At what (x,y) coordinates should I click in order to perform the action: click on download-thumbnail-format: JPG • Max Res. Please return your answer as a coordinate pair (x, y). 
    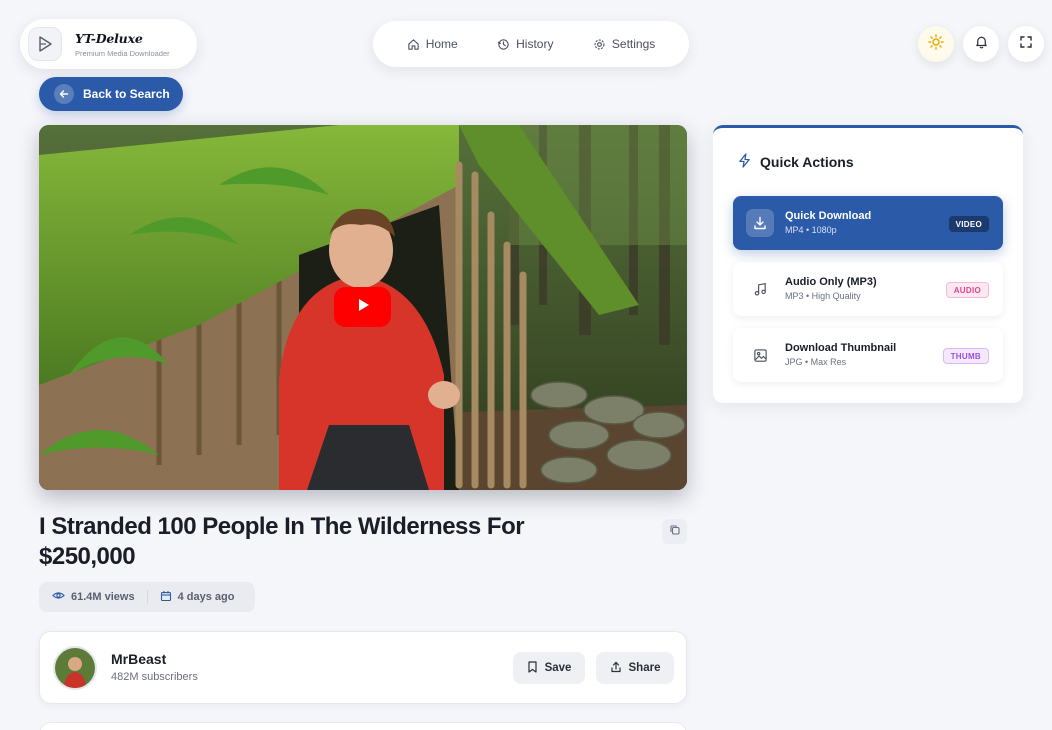
    Looking at the image, I should click on (816, 362).